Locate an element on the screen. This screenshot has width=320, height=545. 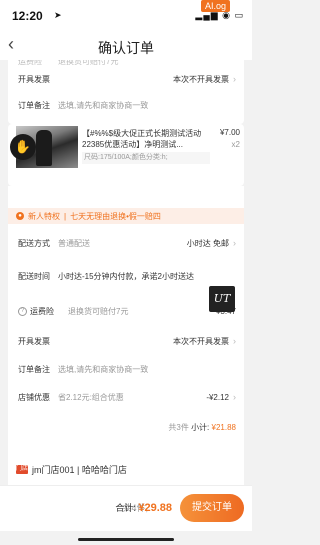
promo-tag: 新人特权 is located at coordinates (44, 216).